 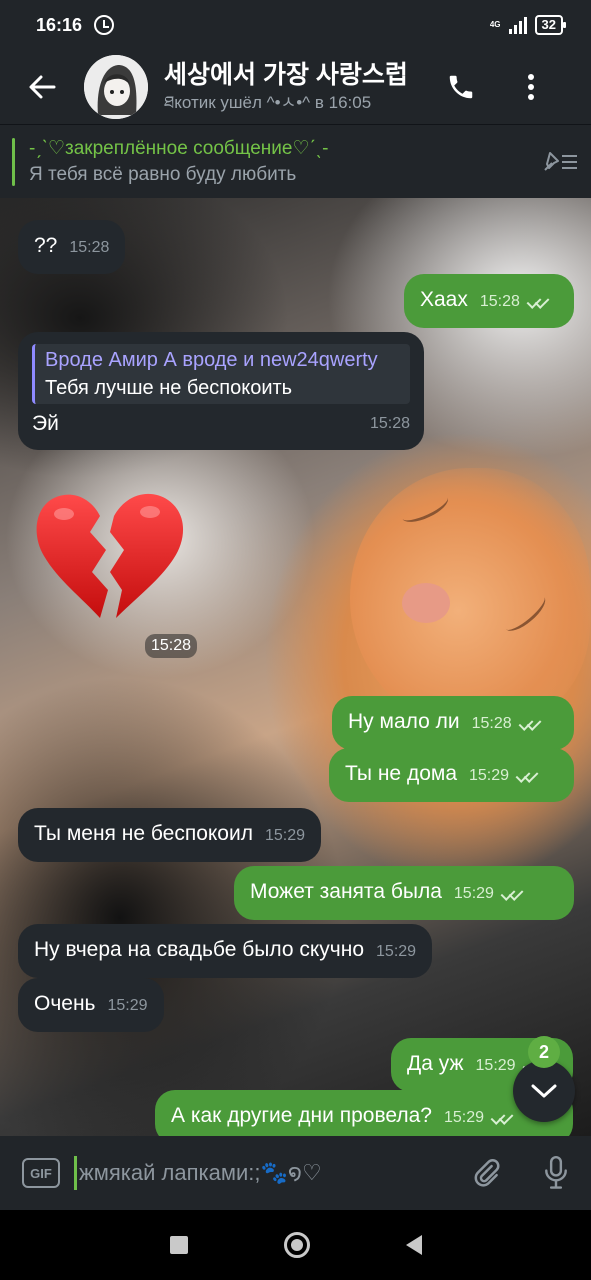 I want to click on menu-button, so click(x=531, y=87).